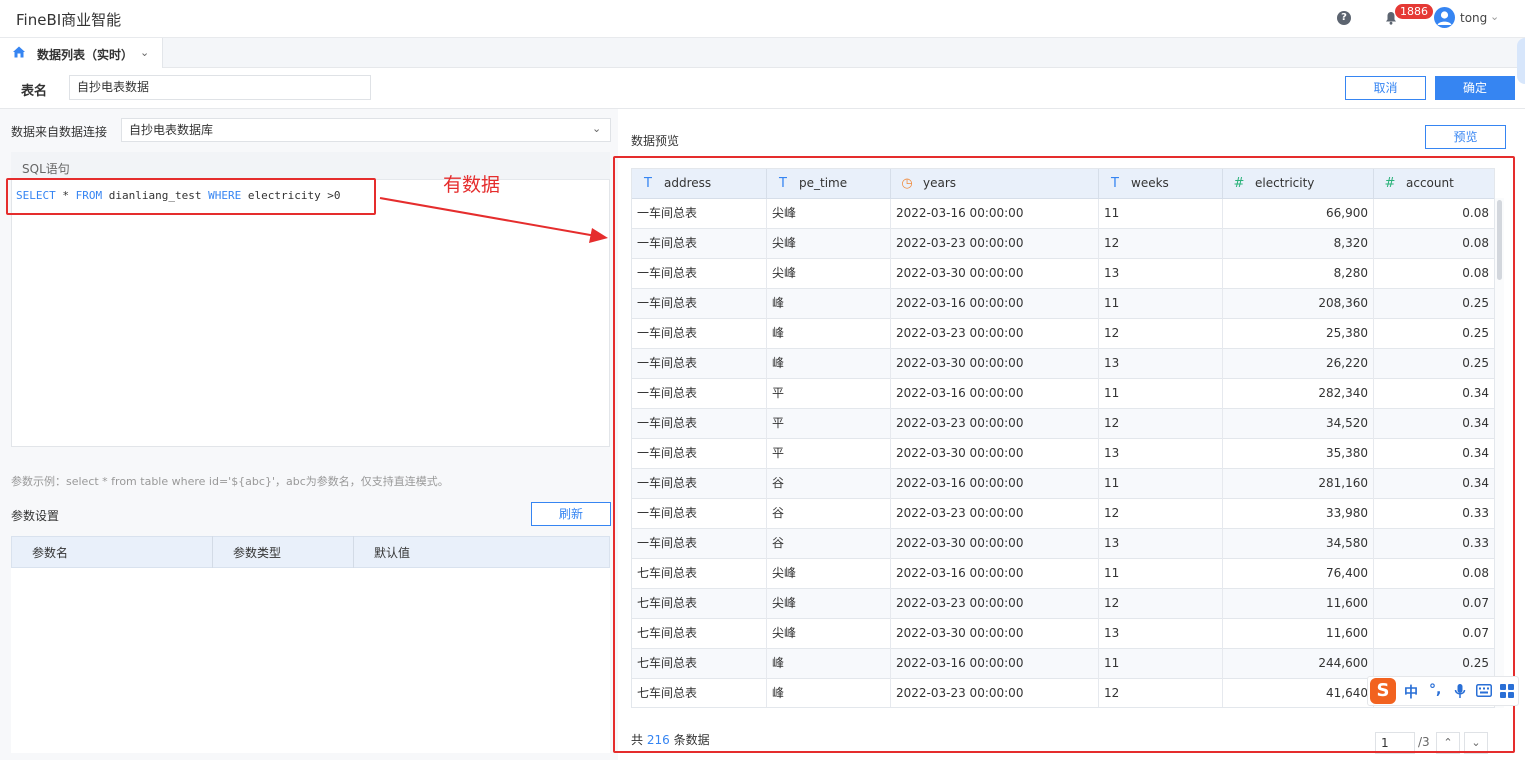  Describe the element at coordinates (655, 141) in the screenshot. I see `preview-label: 数据预览` at that location.